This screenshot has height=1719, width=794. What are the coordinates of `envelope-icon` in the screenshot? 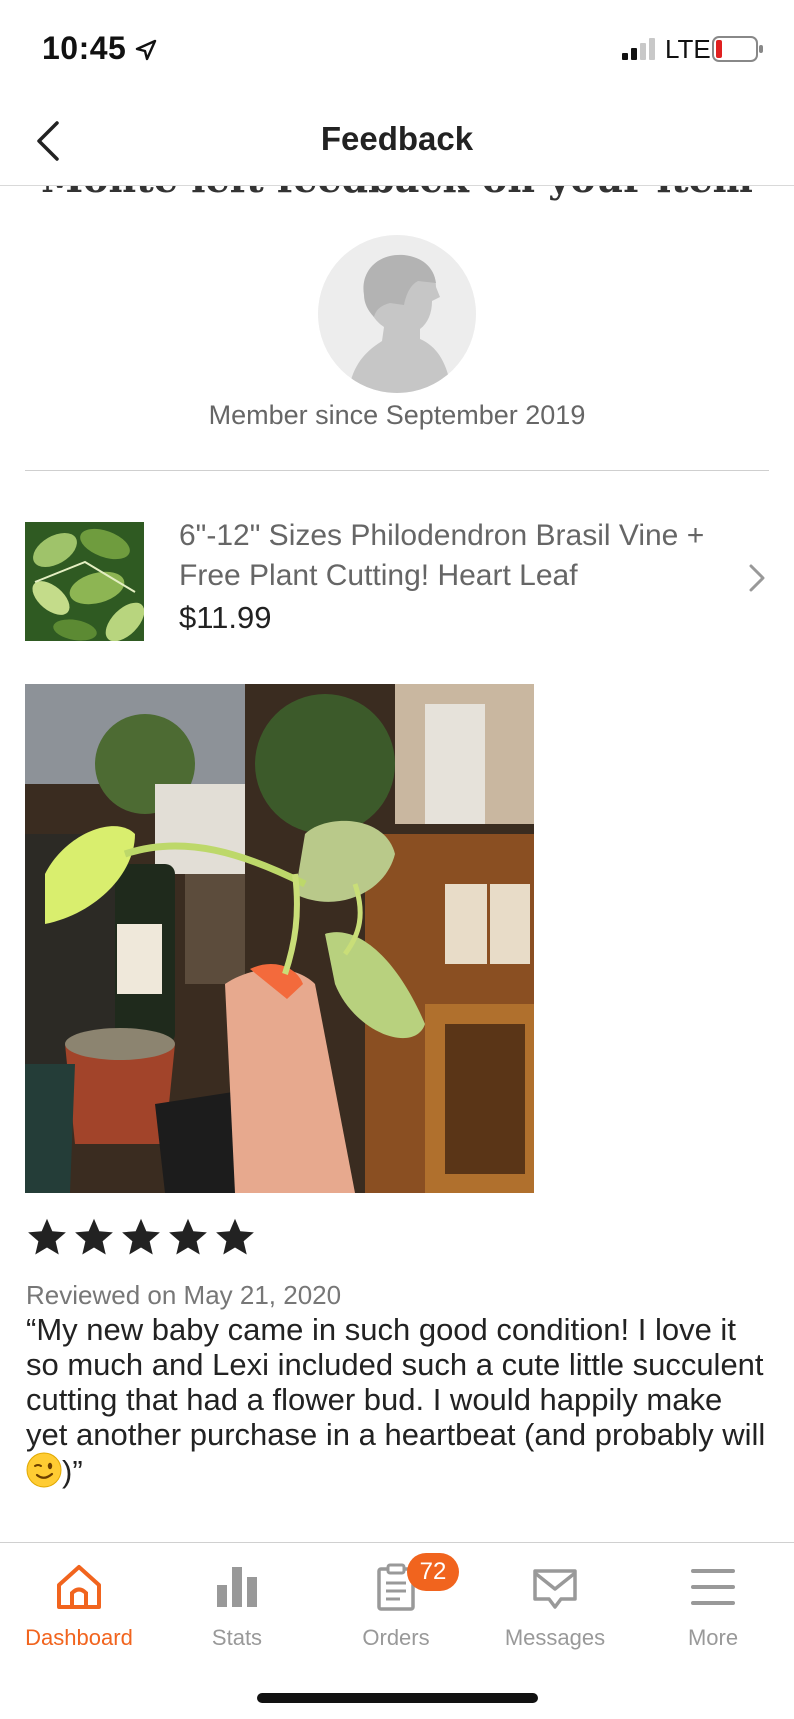 It's located at (555, 1589).